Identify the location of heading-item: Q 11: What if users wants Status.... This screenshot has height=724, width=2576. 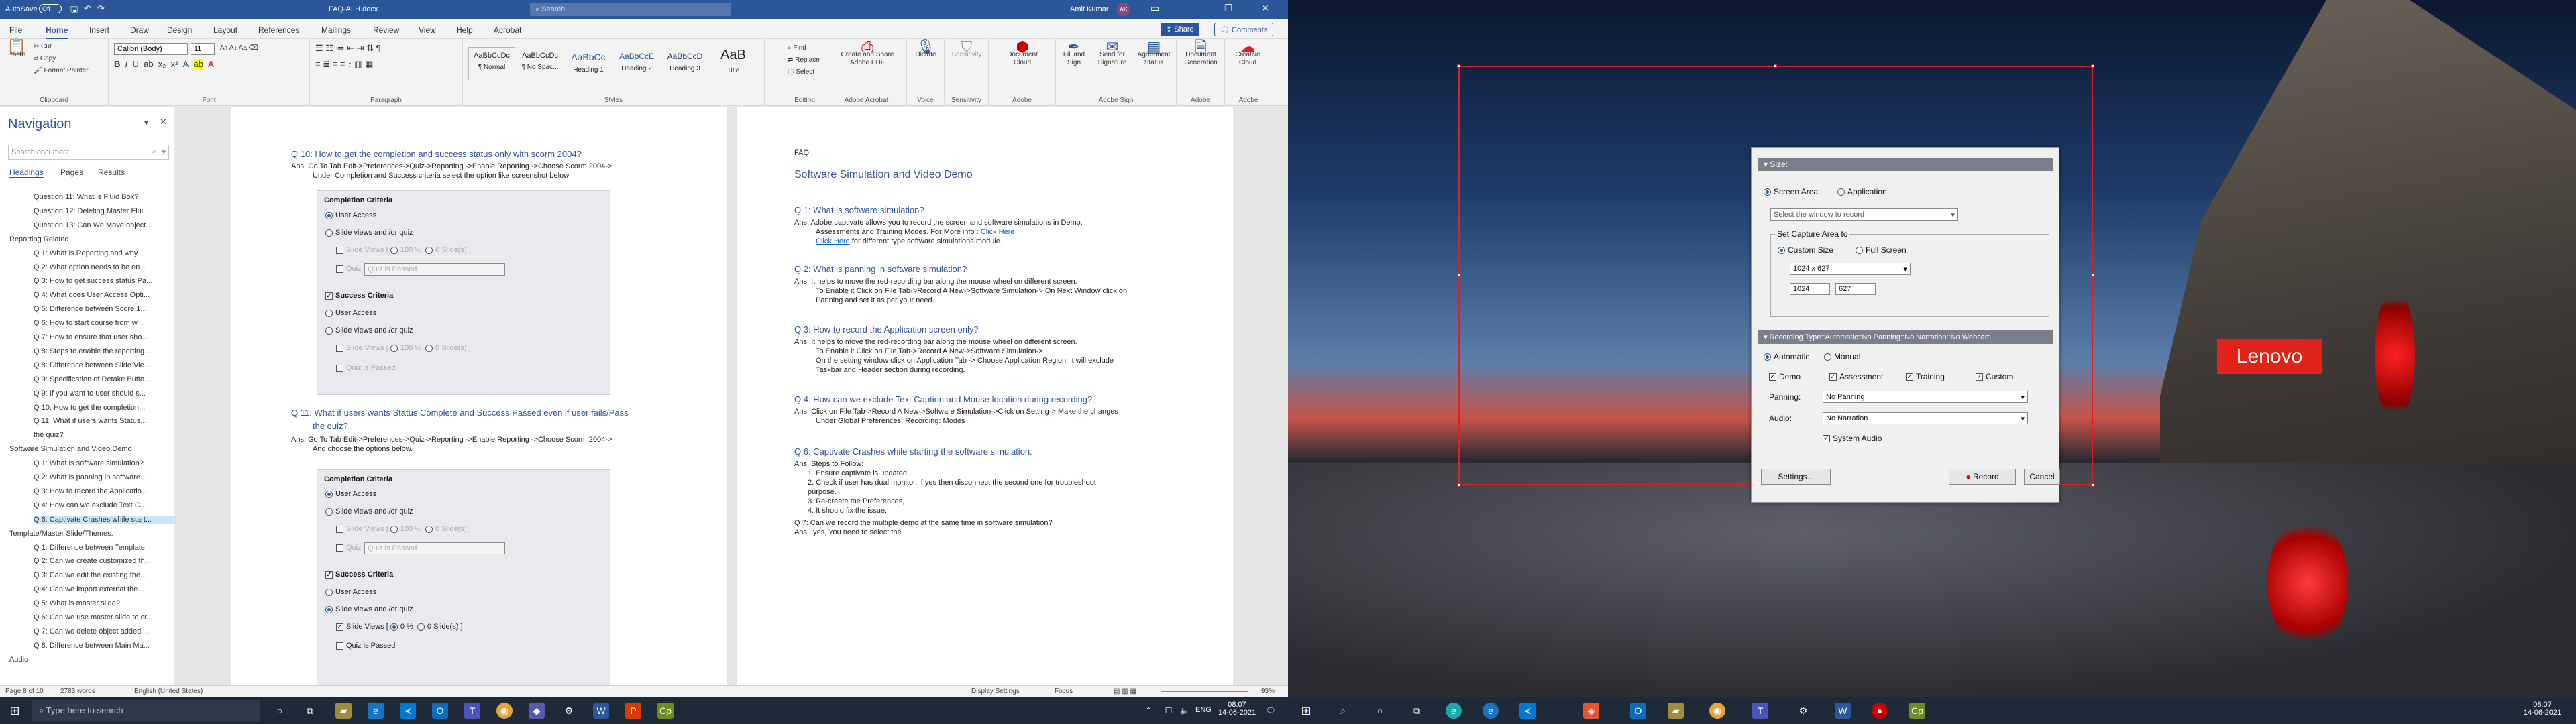
(107, 421).